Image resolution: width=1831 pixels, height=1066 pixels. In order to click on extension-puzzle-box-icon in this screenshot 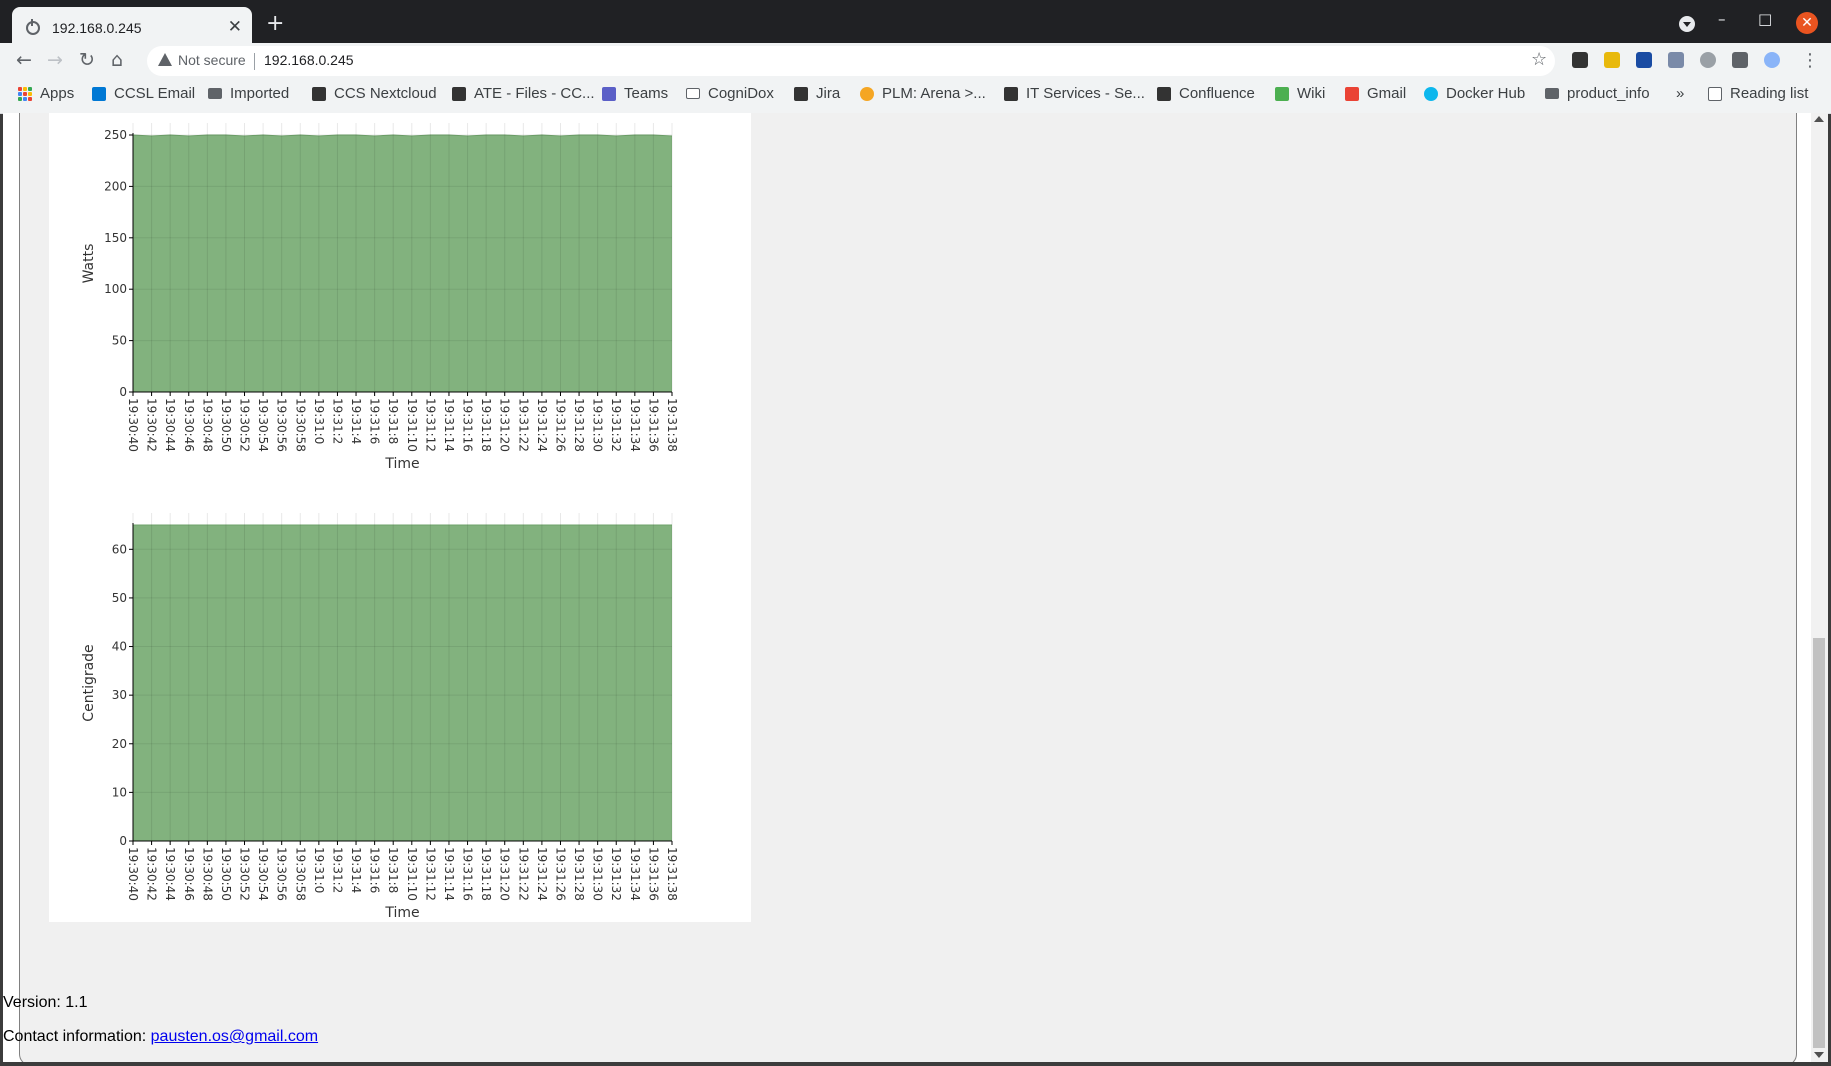, I will do `click(1676, 60)`.